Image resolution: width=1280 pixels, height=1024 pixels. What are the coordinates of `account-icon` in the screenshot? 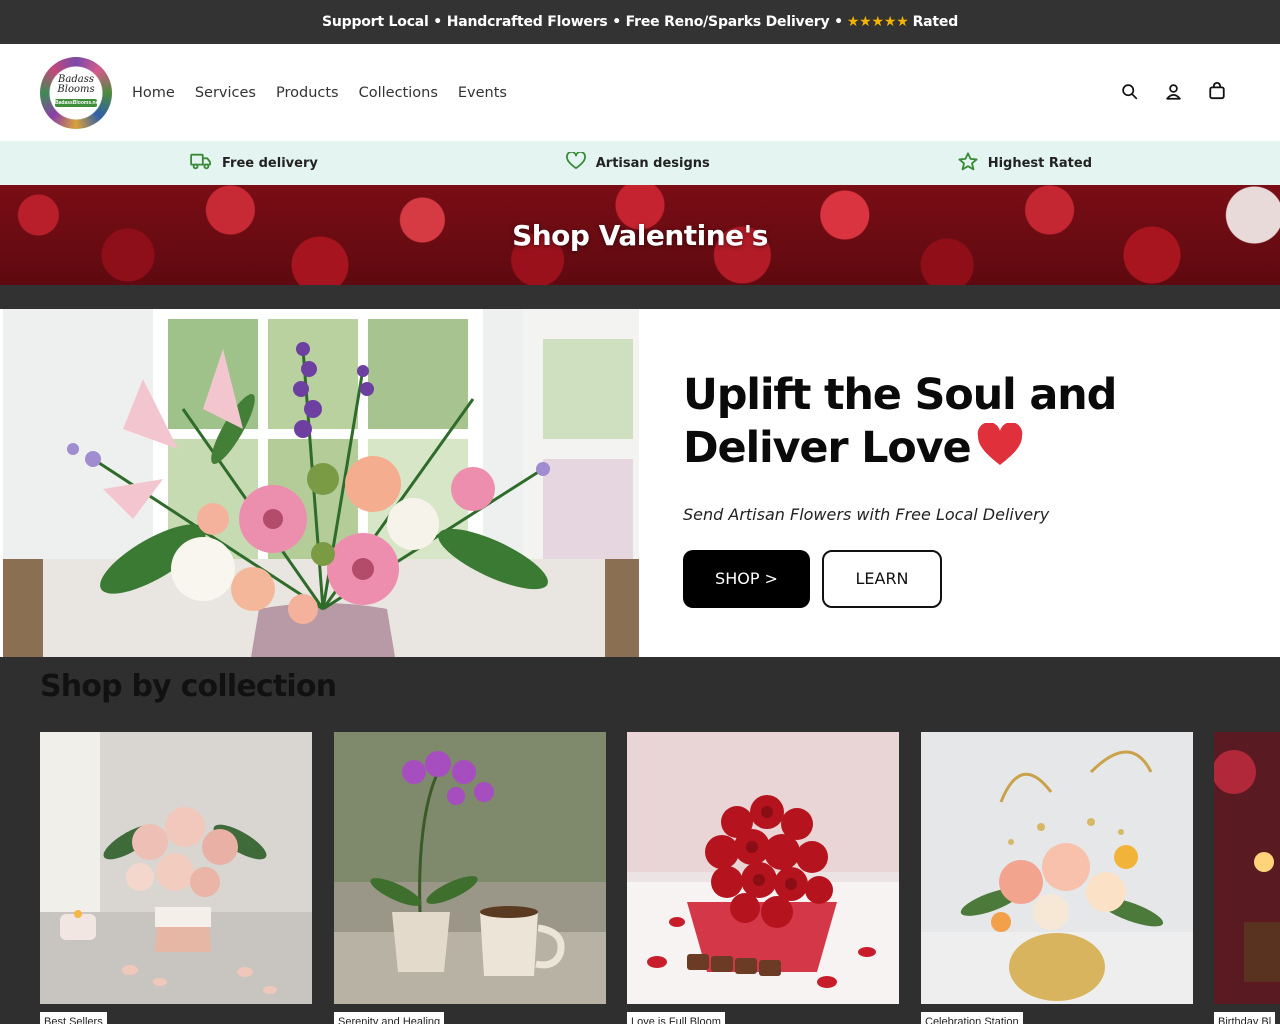 It's located at (1173, 91).